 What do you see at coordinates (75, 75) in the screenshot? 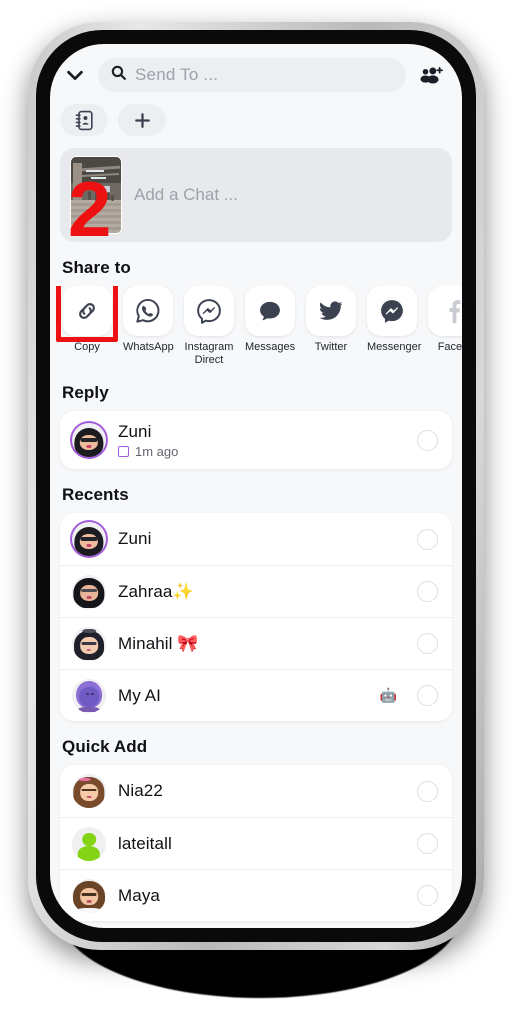
I see `chevron-down-icon` at bounding box center [75, 75].